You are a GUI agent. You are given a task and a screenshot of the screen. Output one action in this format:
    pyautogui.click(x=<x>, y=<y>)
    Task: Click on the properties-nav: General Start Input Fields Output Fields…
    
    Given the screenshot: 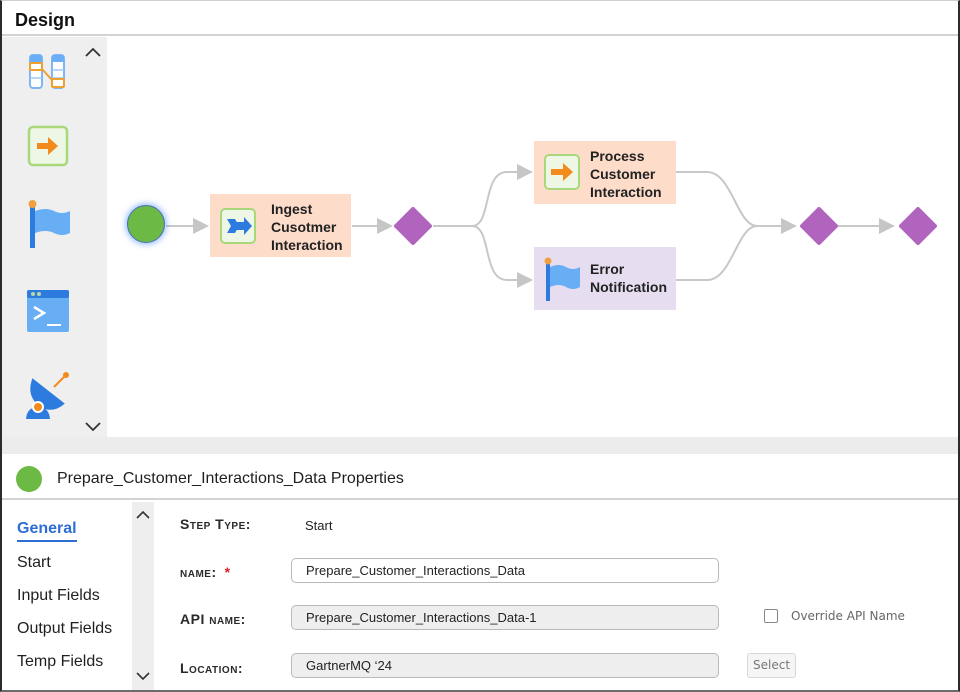 What is the action you would take?
    pyautogui.click(x=67, y=596)
    